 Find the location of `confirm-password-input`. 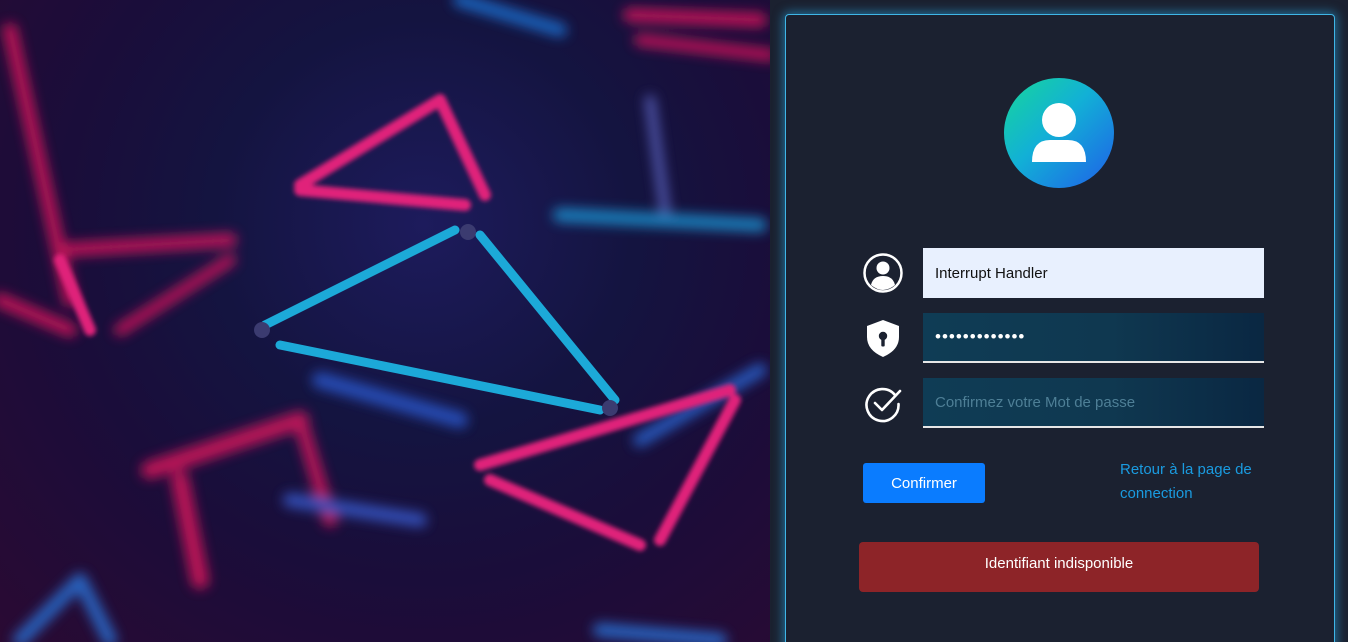

confirm-password-input is located at coordinates (1093, 403).